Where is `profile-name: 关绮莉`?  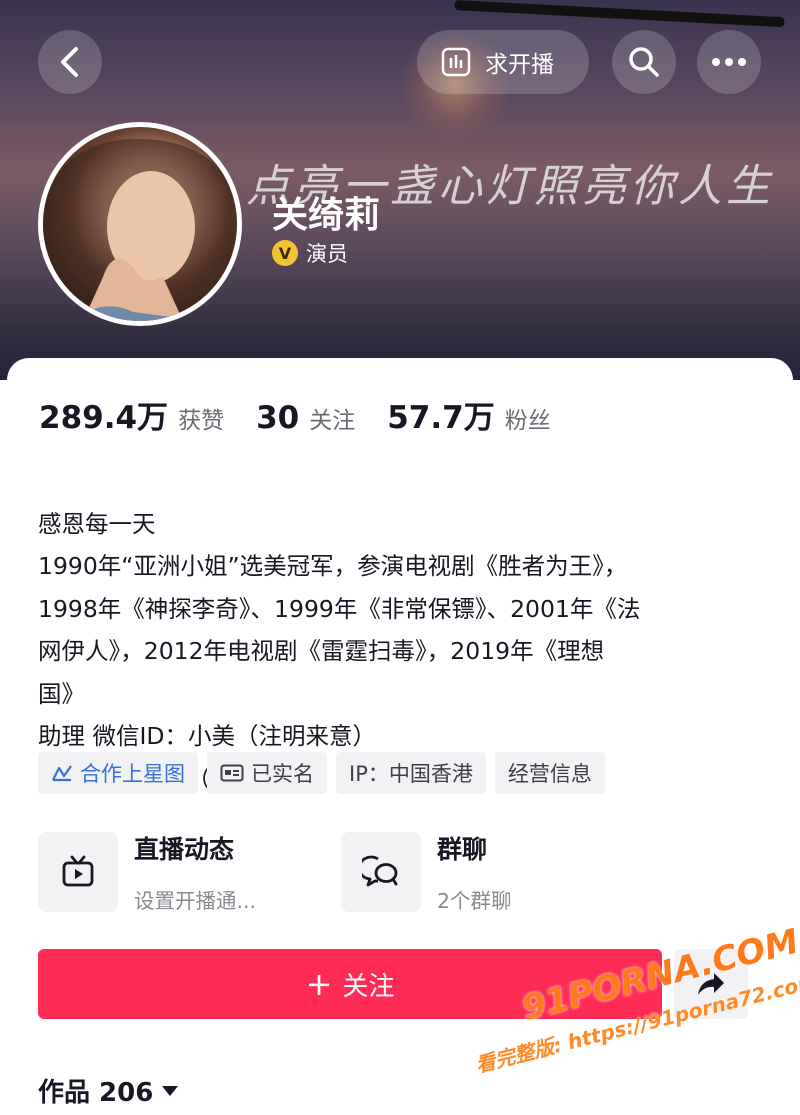
profile-name: 关绮莉 is located at coordinates (326, 215).